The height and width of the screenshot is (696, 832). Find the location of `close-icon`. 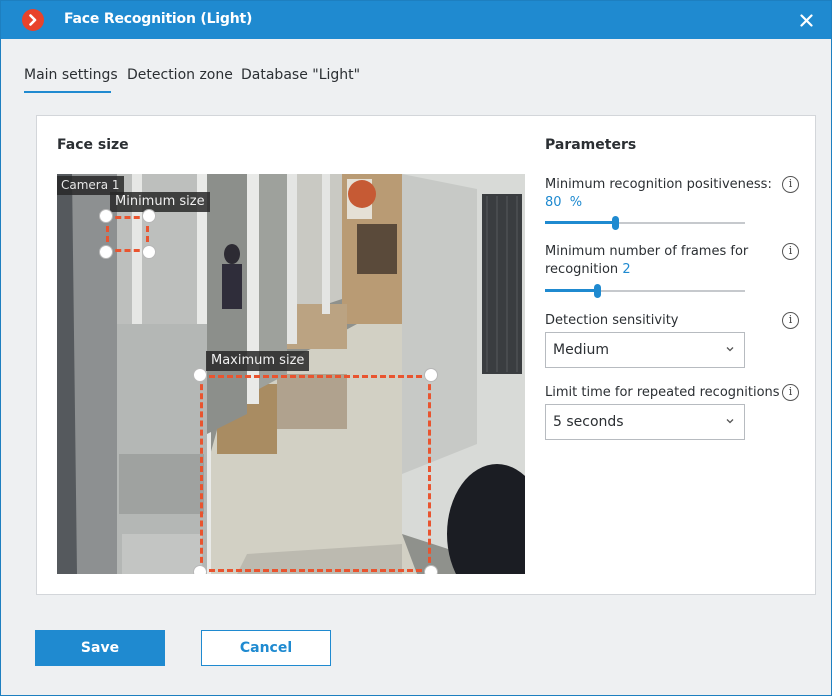

close-icon is located at coordinates (806, 20).